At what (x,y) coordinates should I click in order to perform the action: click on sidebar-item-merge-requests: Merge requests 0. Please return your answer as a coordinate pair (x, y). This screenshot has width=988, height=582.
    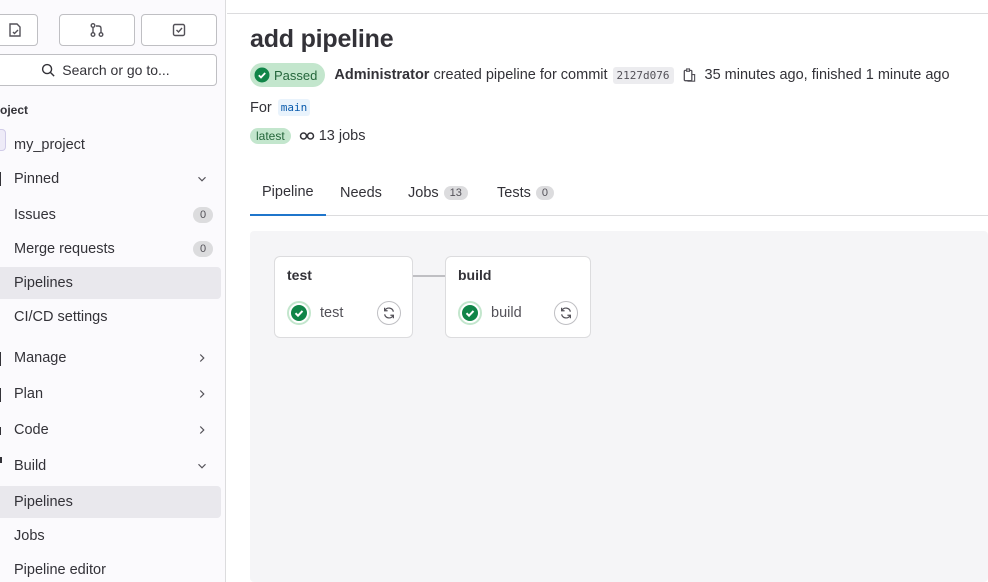
    Looking at the image, I should click on (110, 249).